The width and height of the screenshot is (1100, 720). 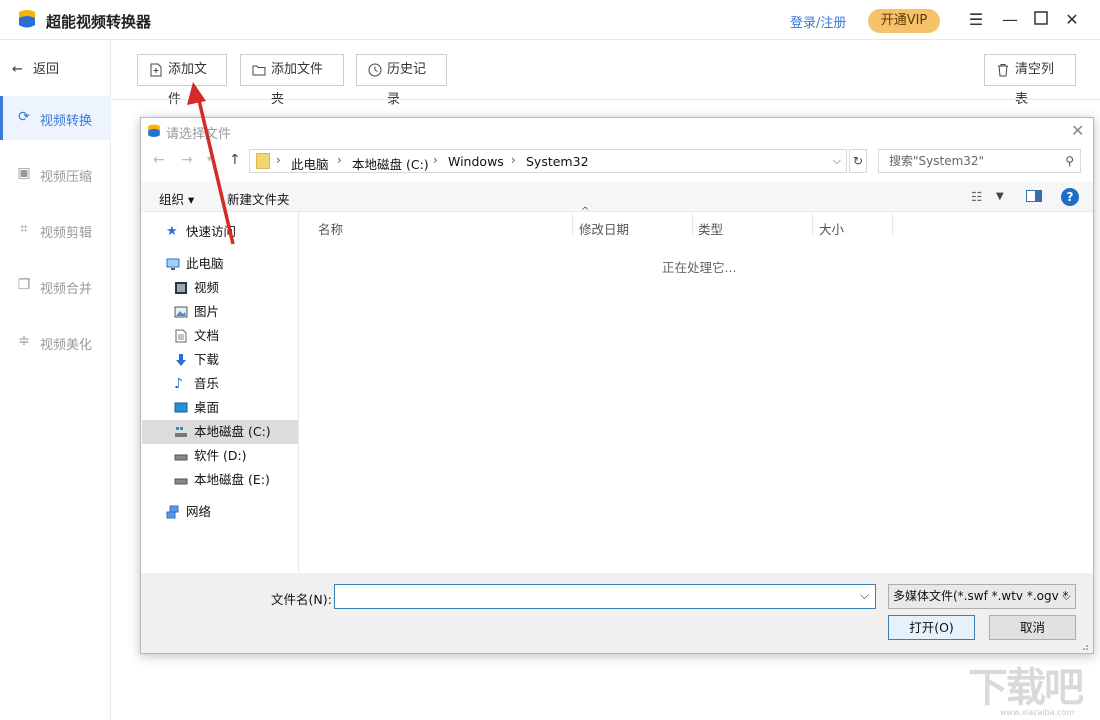 I want to click on maximize-icon, so click(x=1041, y=20).